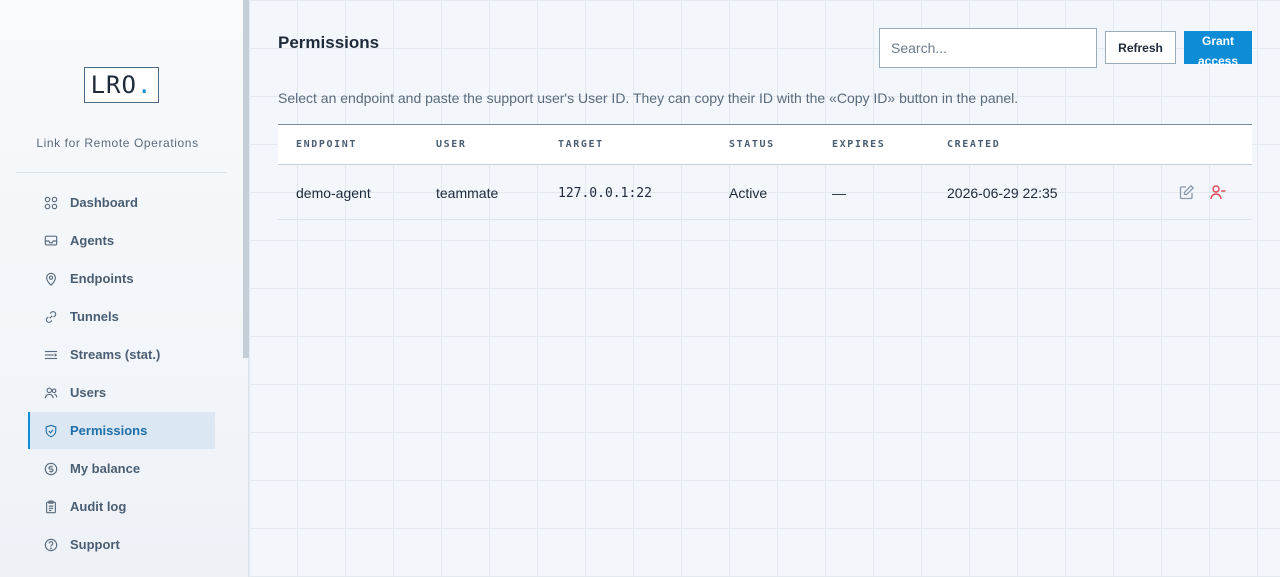 This screenshot has width=1280, height=577. I want to click on column-header-expires: EXPIRES, so click(858, 144).